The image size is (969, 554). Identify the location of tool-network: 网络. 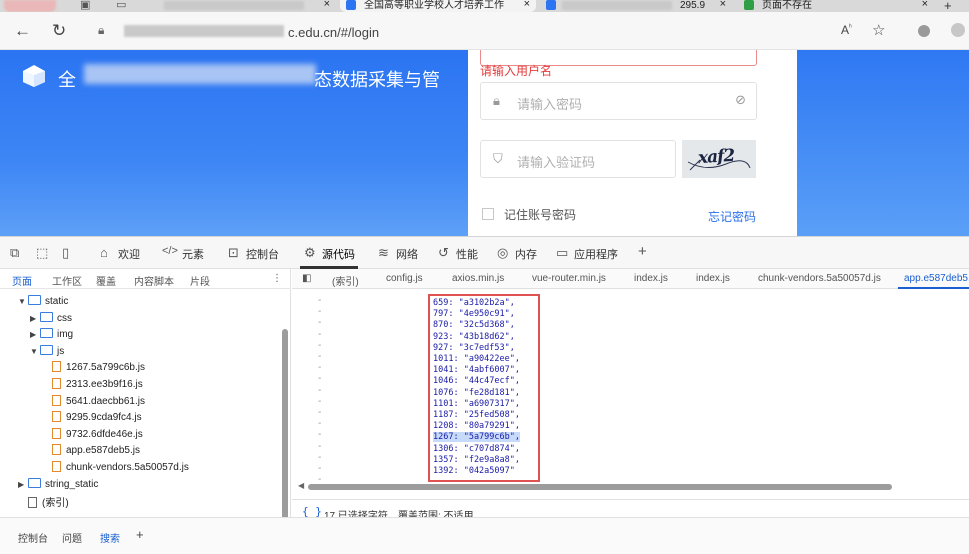
(407, 254).